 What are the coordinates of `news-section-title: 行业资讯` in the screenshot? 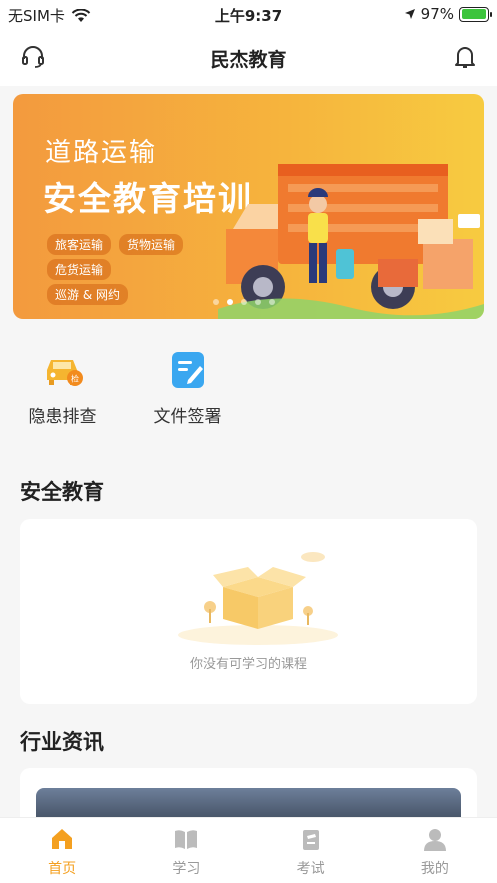 It's located at (62, 742).